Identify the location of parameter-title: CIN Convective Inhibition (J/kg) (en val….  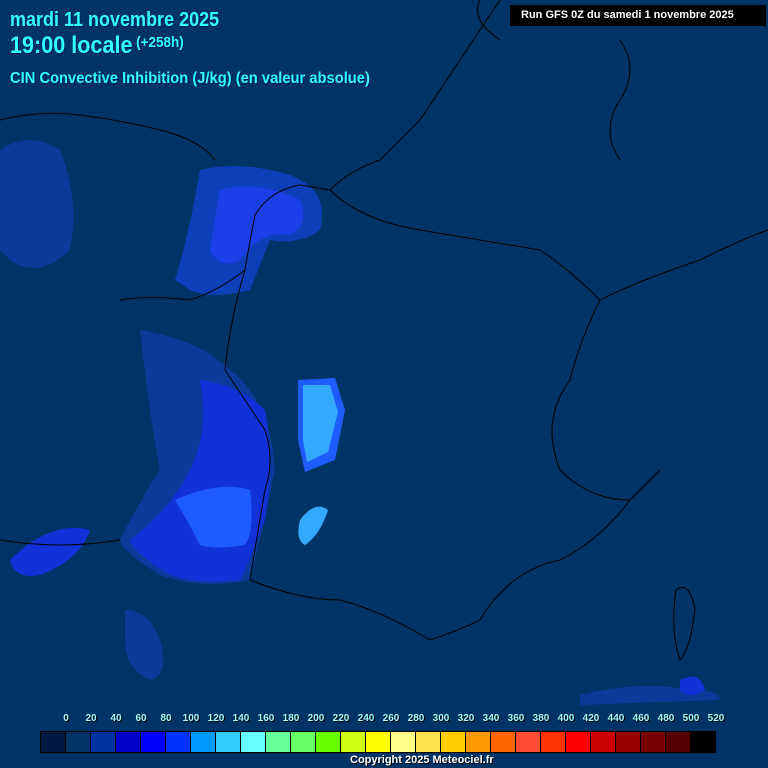
(190, 78).